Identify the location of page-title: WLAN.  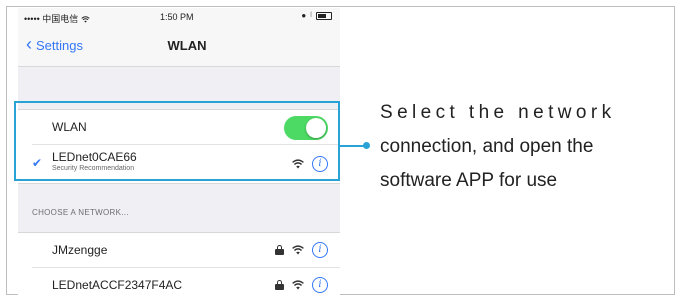
(187, 45).